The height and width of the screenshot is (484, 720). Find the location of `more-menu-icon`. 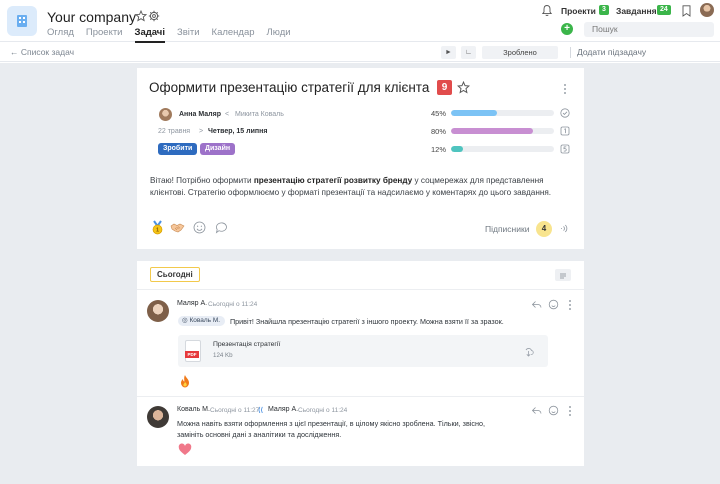

more-menu-icon is located at coordinates (565, 90).